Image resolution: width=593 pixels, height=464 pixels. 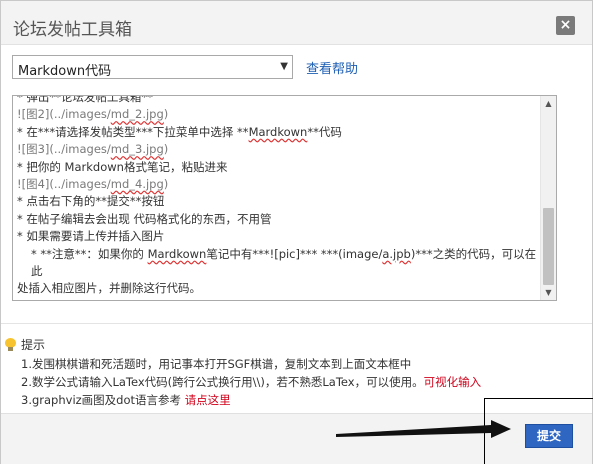 I want to click on textarea-line-fragment: * 在帖子编辑去会出现 代码格式化的东西，不用管, so click(x=144, y=218).